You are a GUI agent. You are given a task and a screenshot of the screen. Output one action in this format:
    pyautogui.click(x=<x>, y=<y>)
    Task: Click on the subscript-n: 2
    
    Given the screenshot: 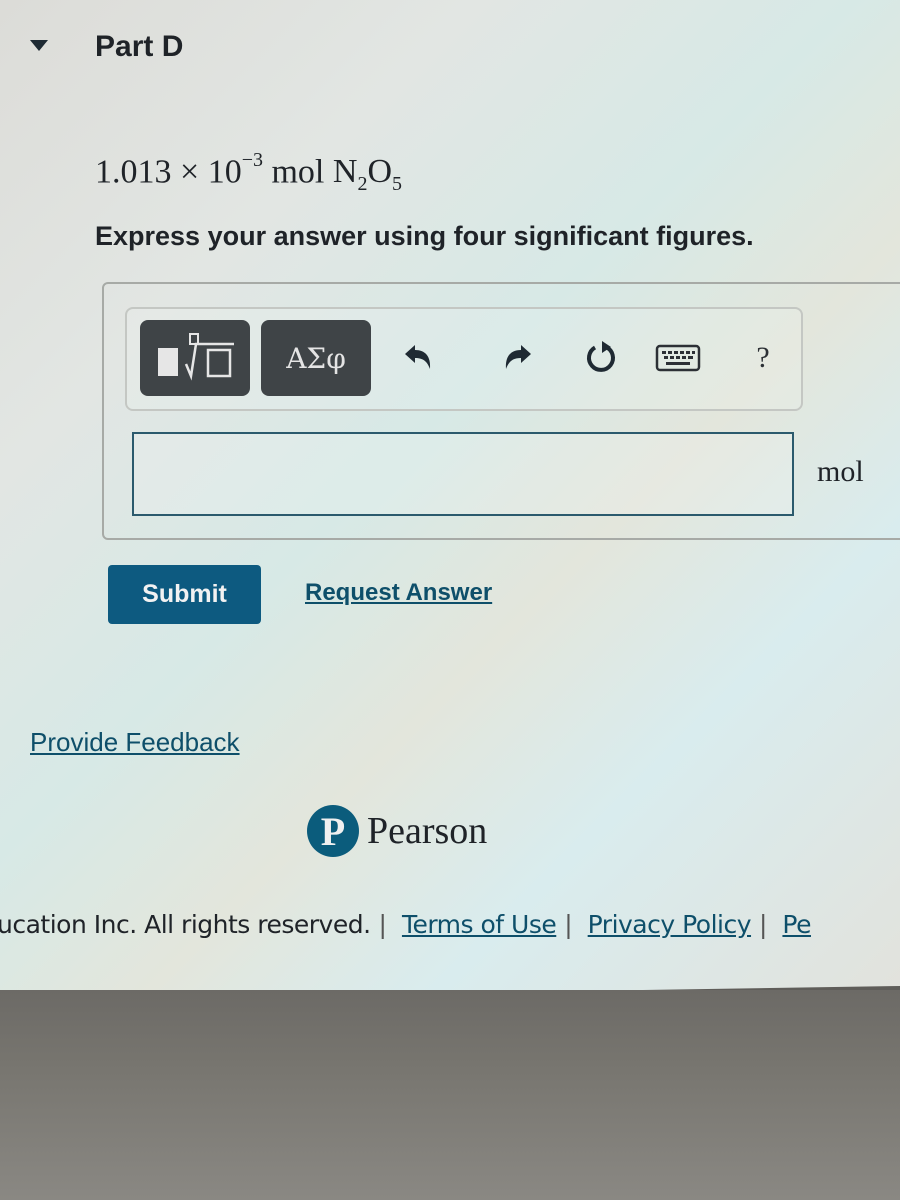 What is the action you would take?
    pyautogui.click(x=362, y=184)
    